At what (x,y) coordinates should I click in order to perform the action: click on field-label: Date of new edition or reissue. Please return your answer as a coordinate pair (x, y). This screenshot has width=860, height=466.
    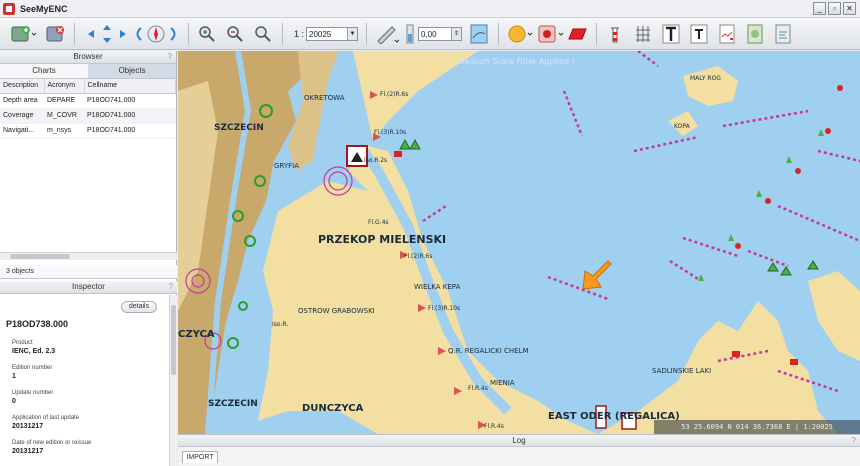
    Looking at the image, I should click on (52, 443).